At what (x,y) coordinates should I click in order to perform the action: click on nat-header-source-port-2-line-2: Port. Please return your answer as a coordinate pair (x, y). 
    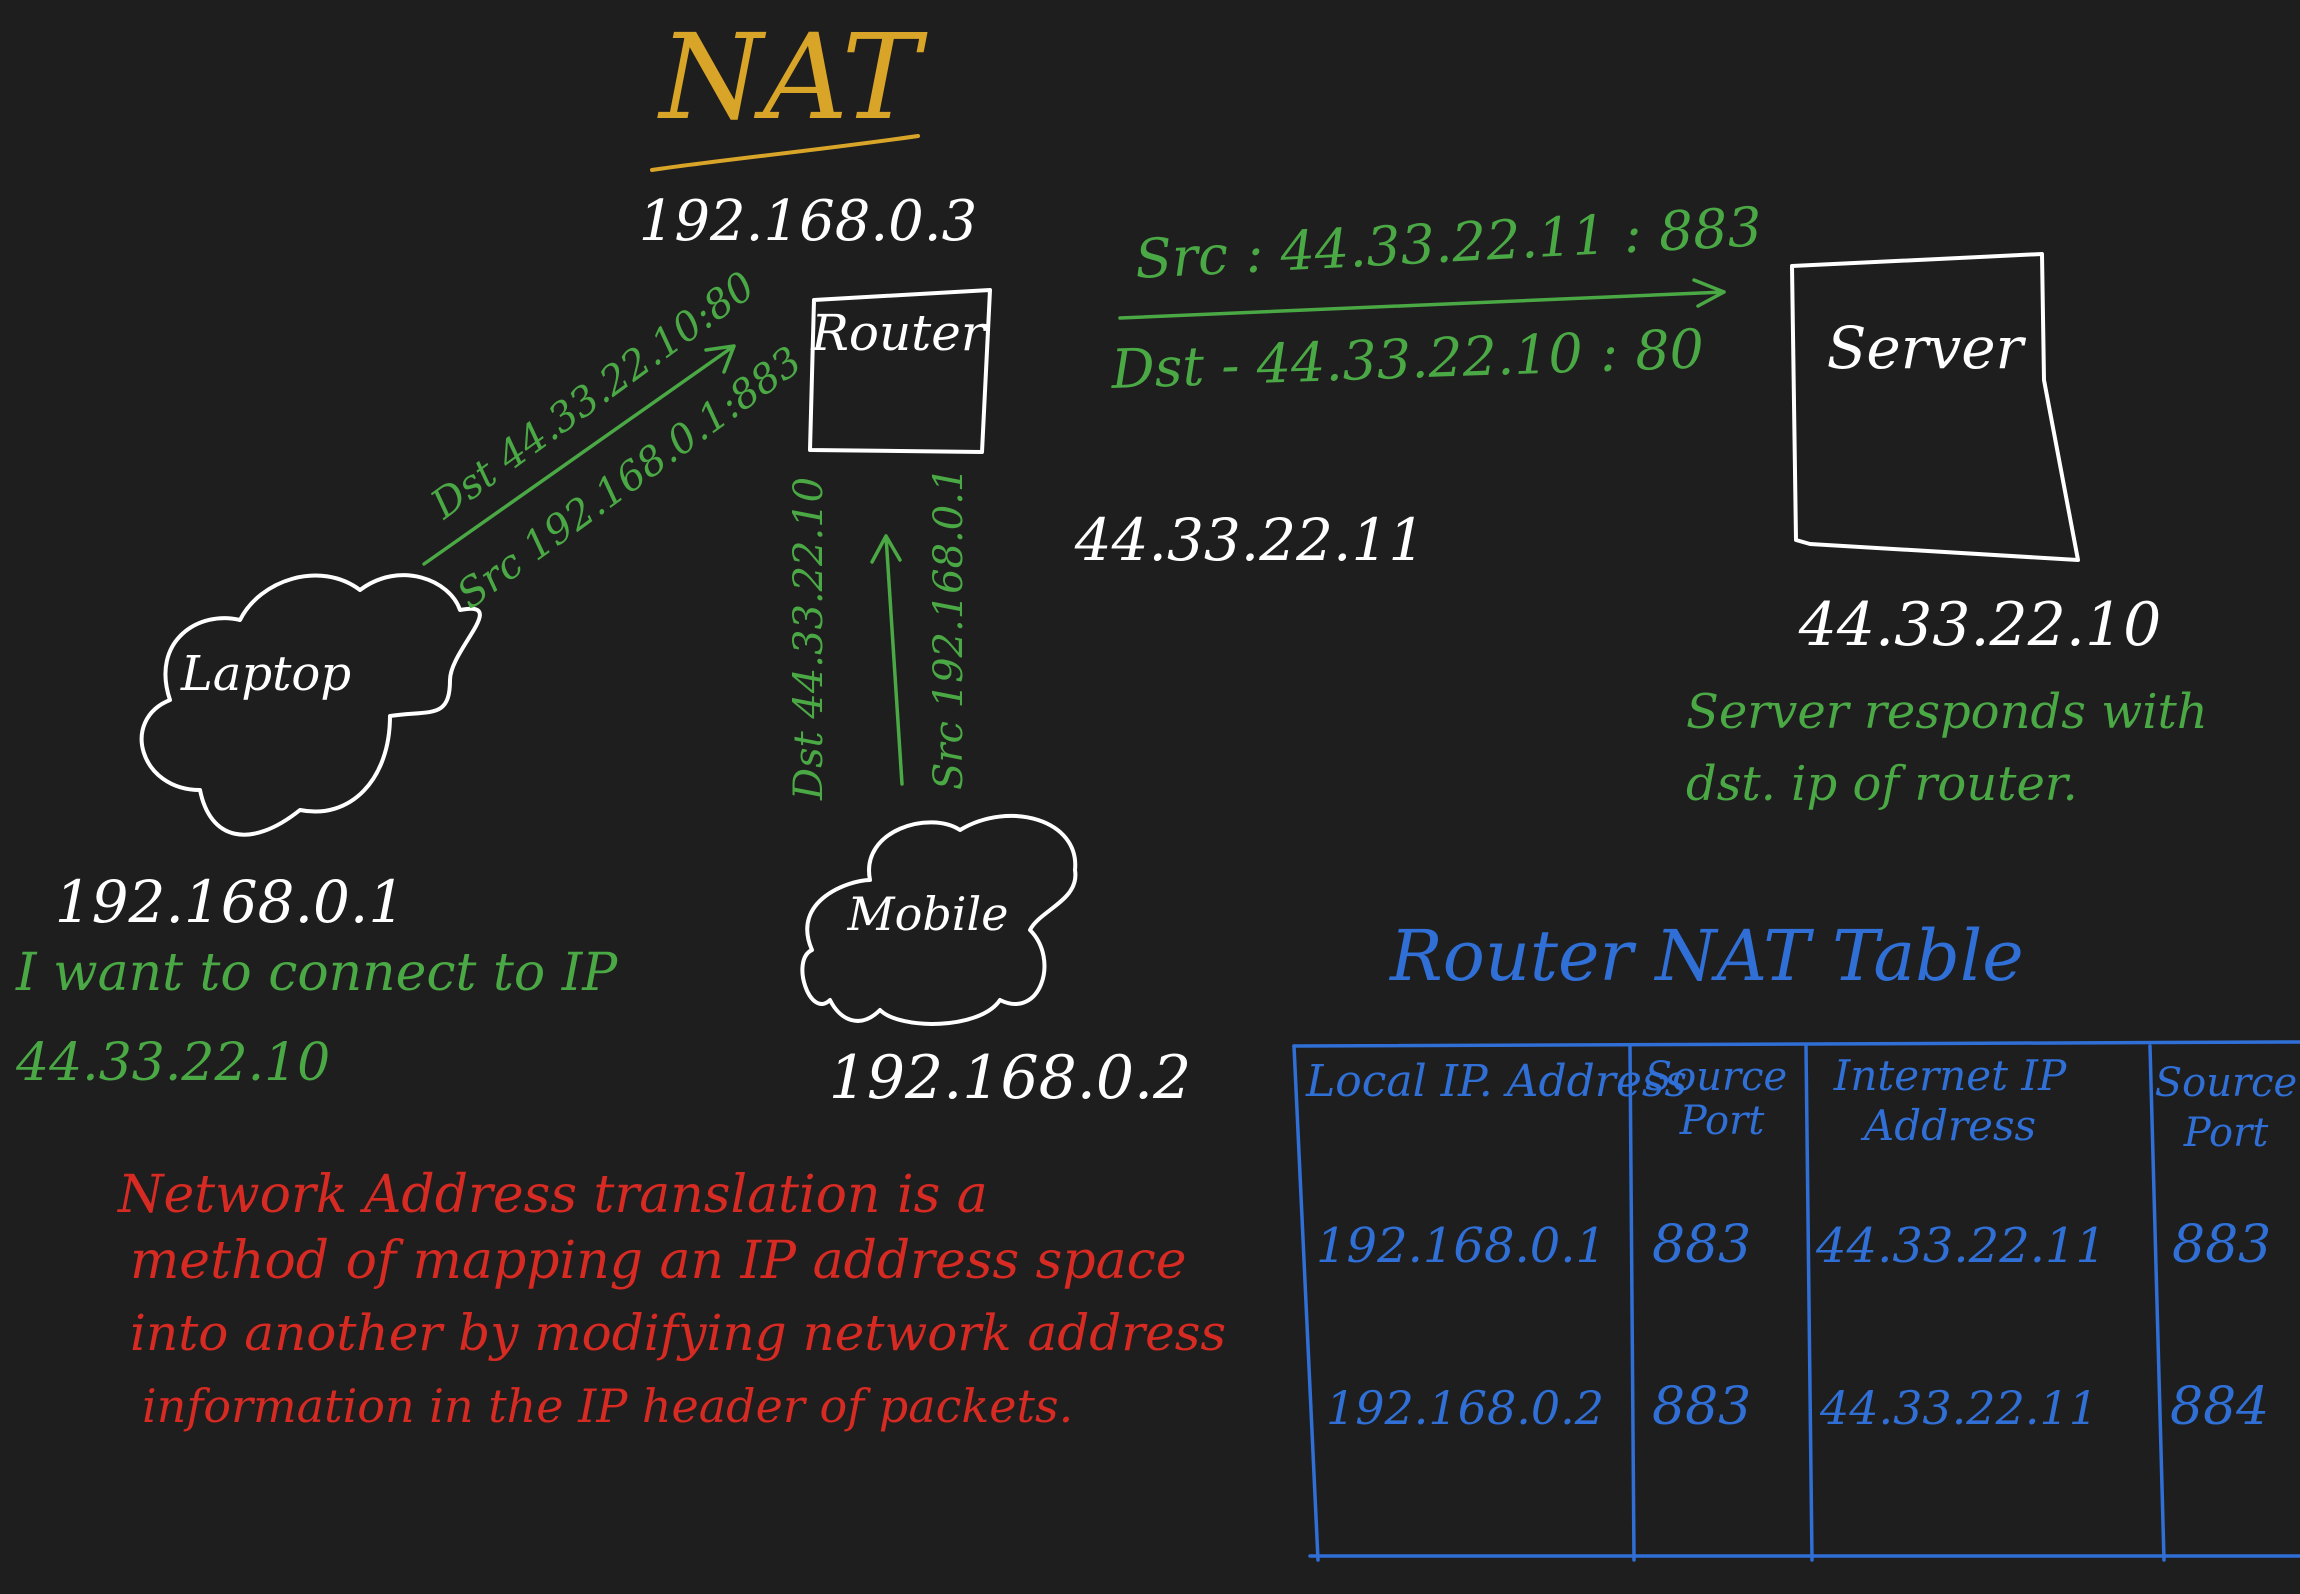
    Looking at the image, I should click on (2226, 1133).